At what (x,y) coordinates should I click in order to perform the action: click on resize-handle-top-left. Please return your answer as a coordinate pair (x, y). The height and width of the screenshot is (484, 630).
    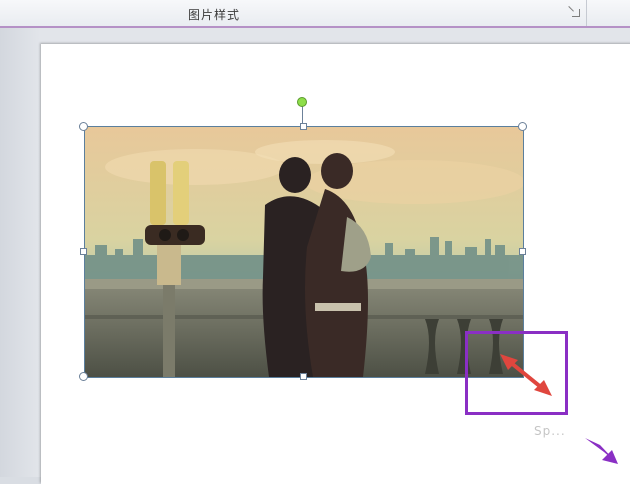
    Looking at the image, I should click on (83, 126).